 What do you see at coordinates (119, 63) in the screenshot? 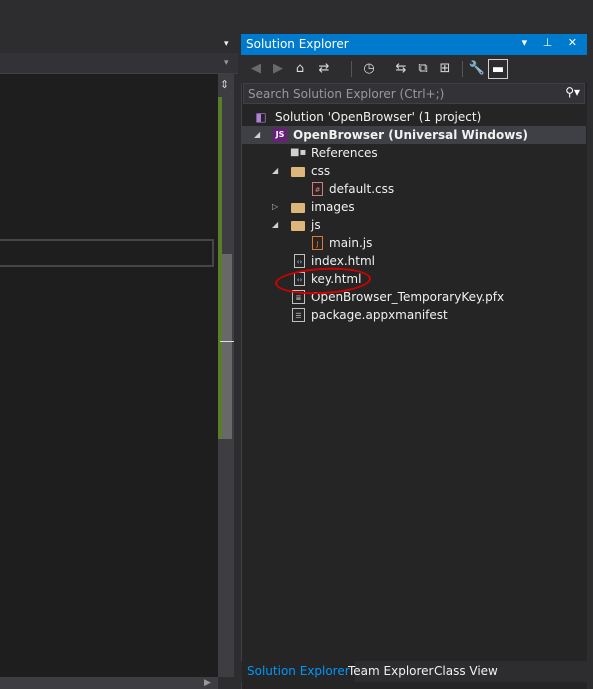
I see `navigation-dropdown` at bounding box center [119, 63].